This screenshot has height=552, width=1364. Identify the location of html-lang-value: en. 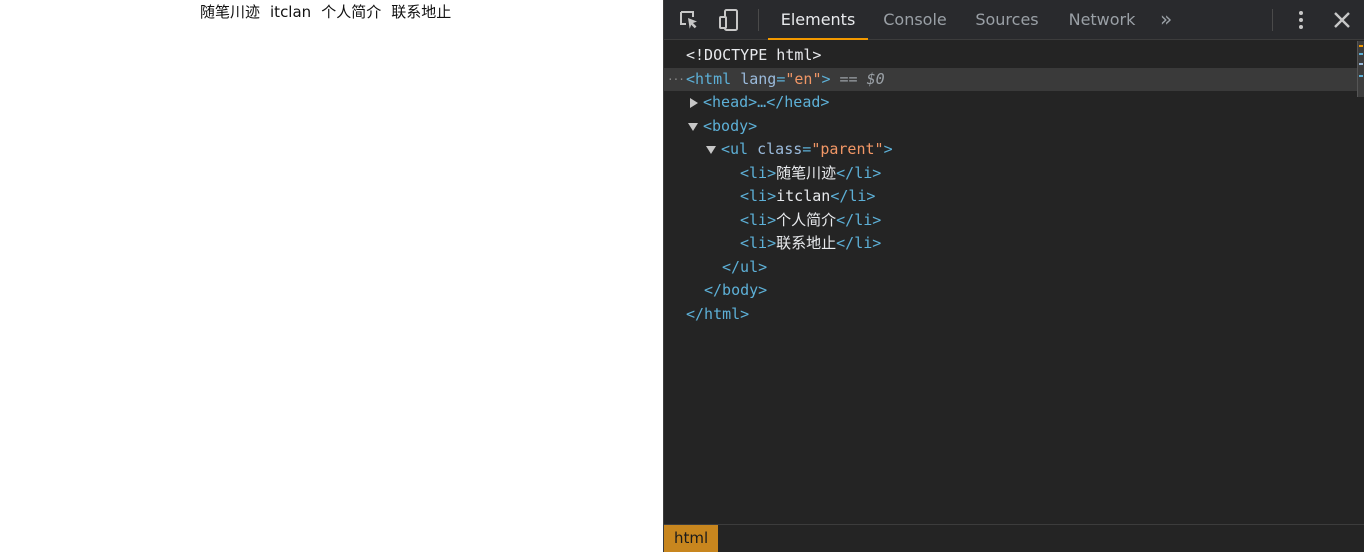
(803, 78).